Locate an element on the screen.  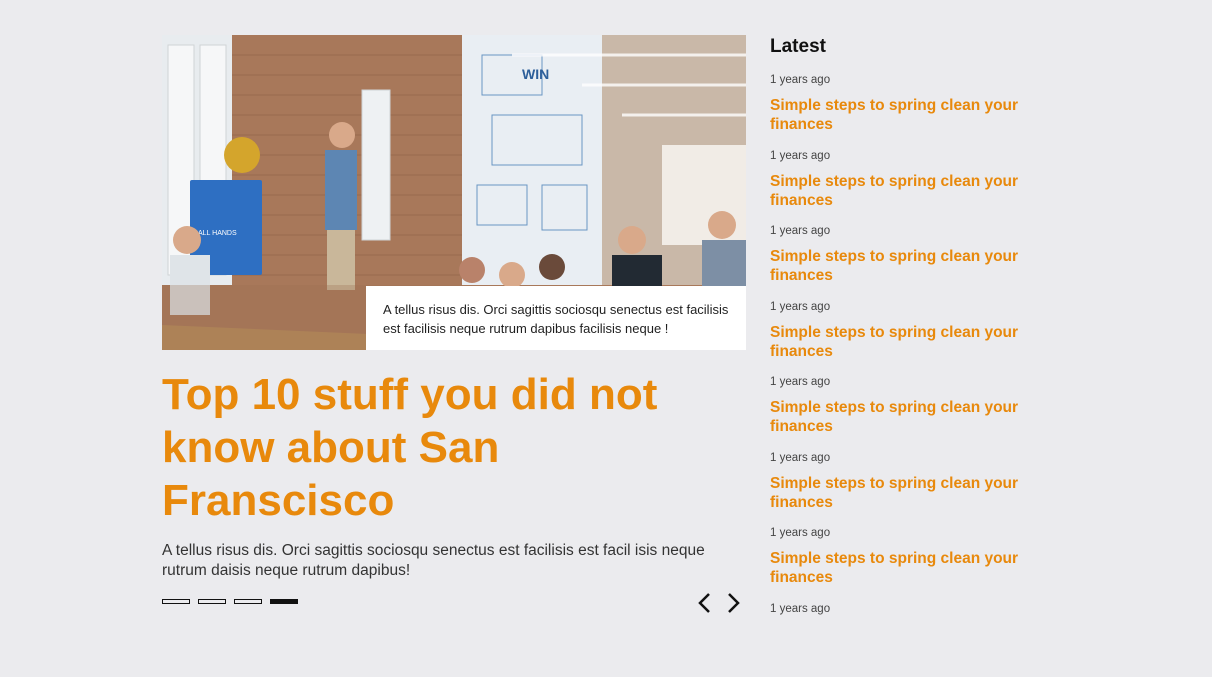
chevron-left-icon is located at coordinates (705, 603).